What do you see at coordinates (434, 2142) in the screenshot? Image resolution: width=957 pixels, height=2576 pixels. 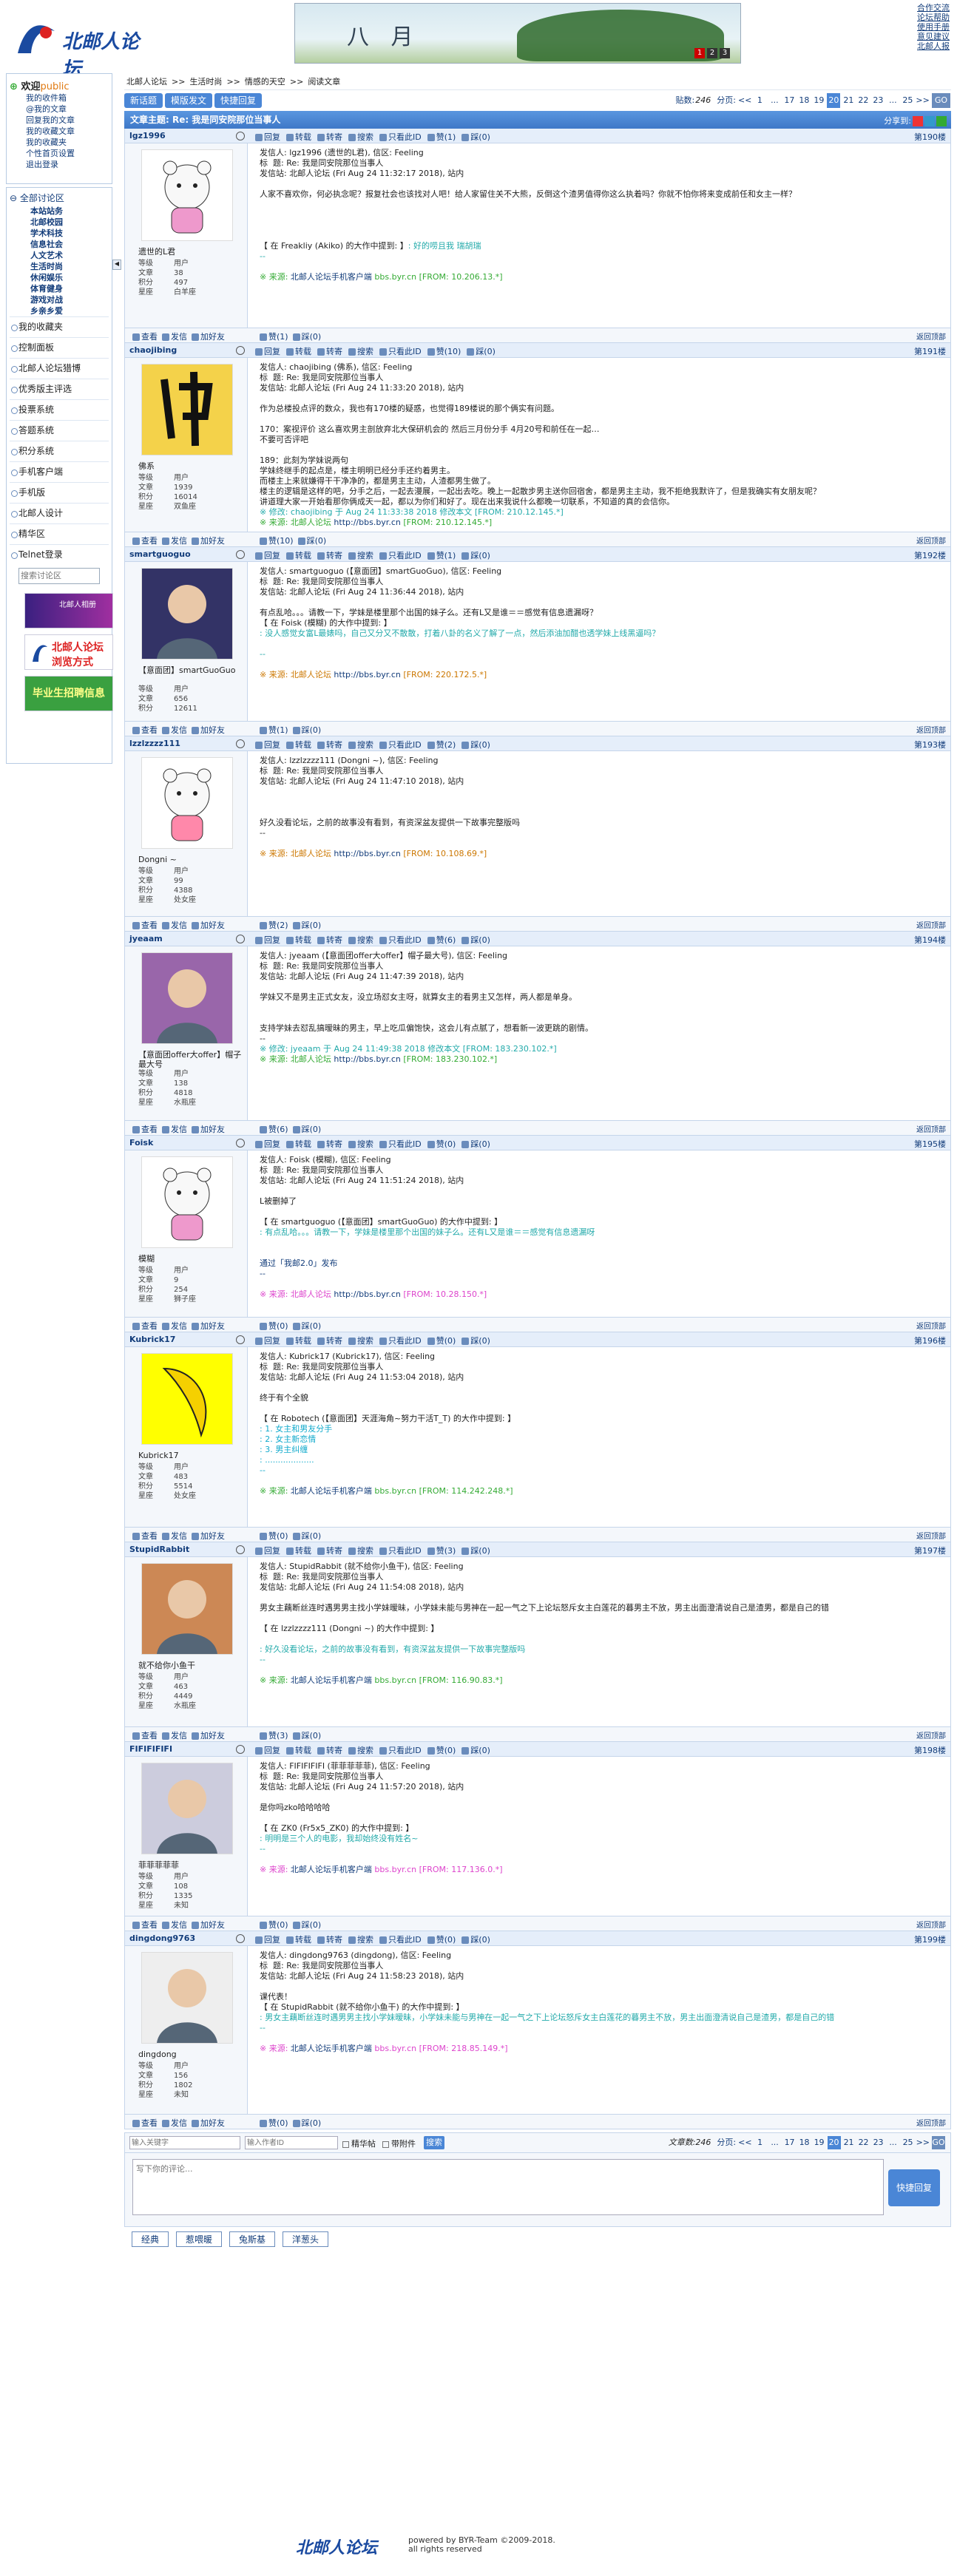 I see `bottom-search-button: 搜索` at bounding box center [434, 2142].